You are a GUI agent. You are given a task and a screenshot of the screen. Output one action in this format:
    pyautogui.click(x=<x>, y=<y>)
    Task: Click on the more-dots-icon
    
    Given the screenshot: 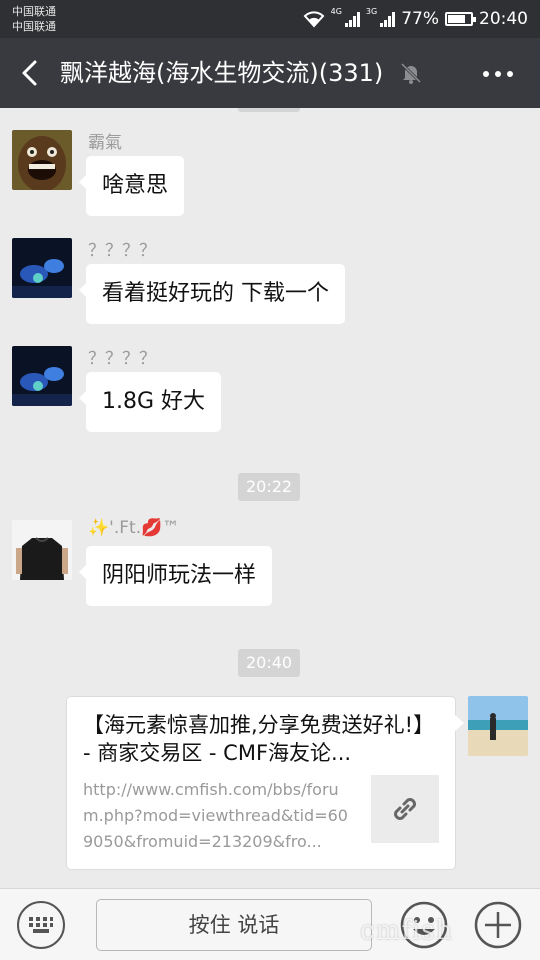 What is the action you would take?
    pyautogui.click(x=498, y=74)
    